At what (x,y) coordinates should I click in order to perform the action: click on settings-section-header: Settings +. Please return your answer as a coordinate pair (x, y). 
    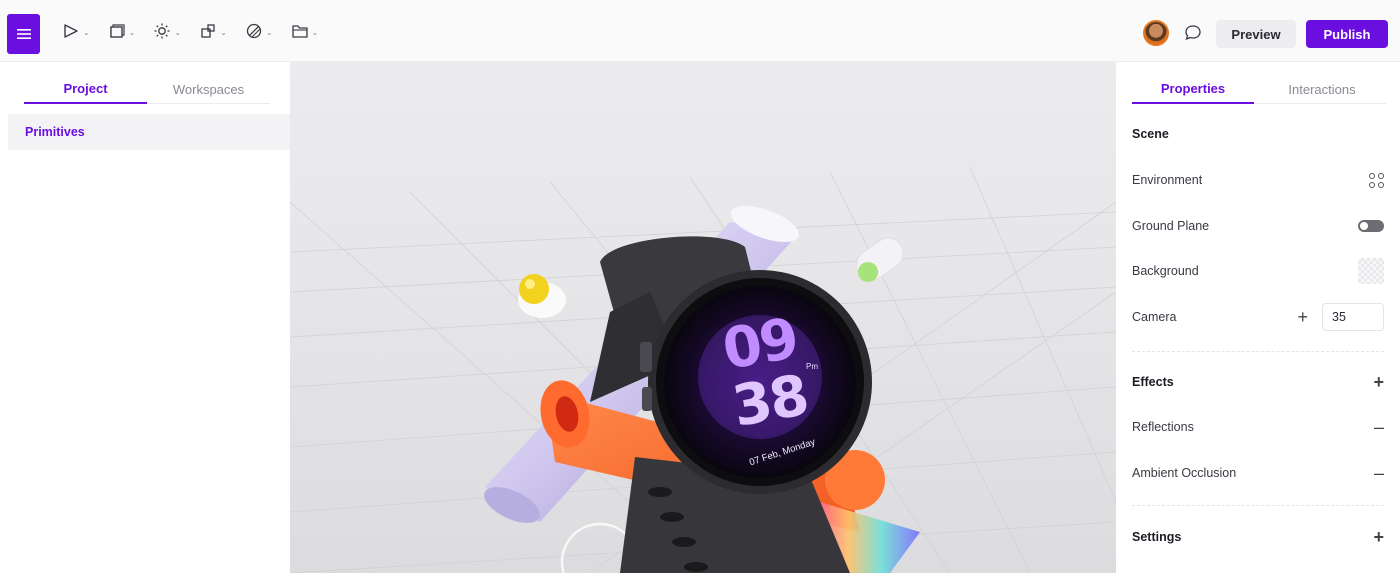
    Looking at the image, I should click on (1258, 537).